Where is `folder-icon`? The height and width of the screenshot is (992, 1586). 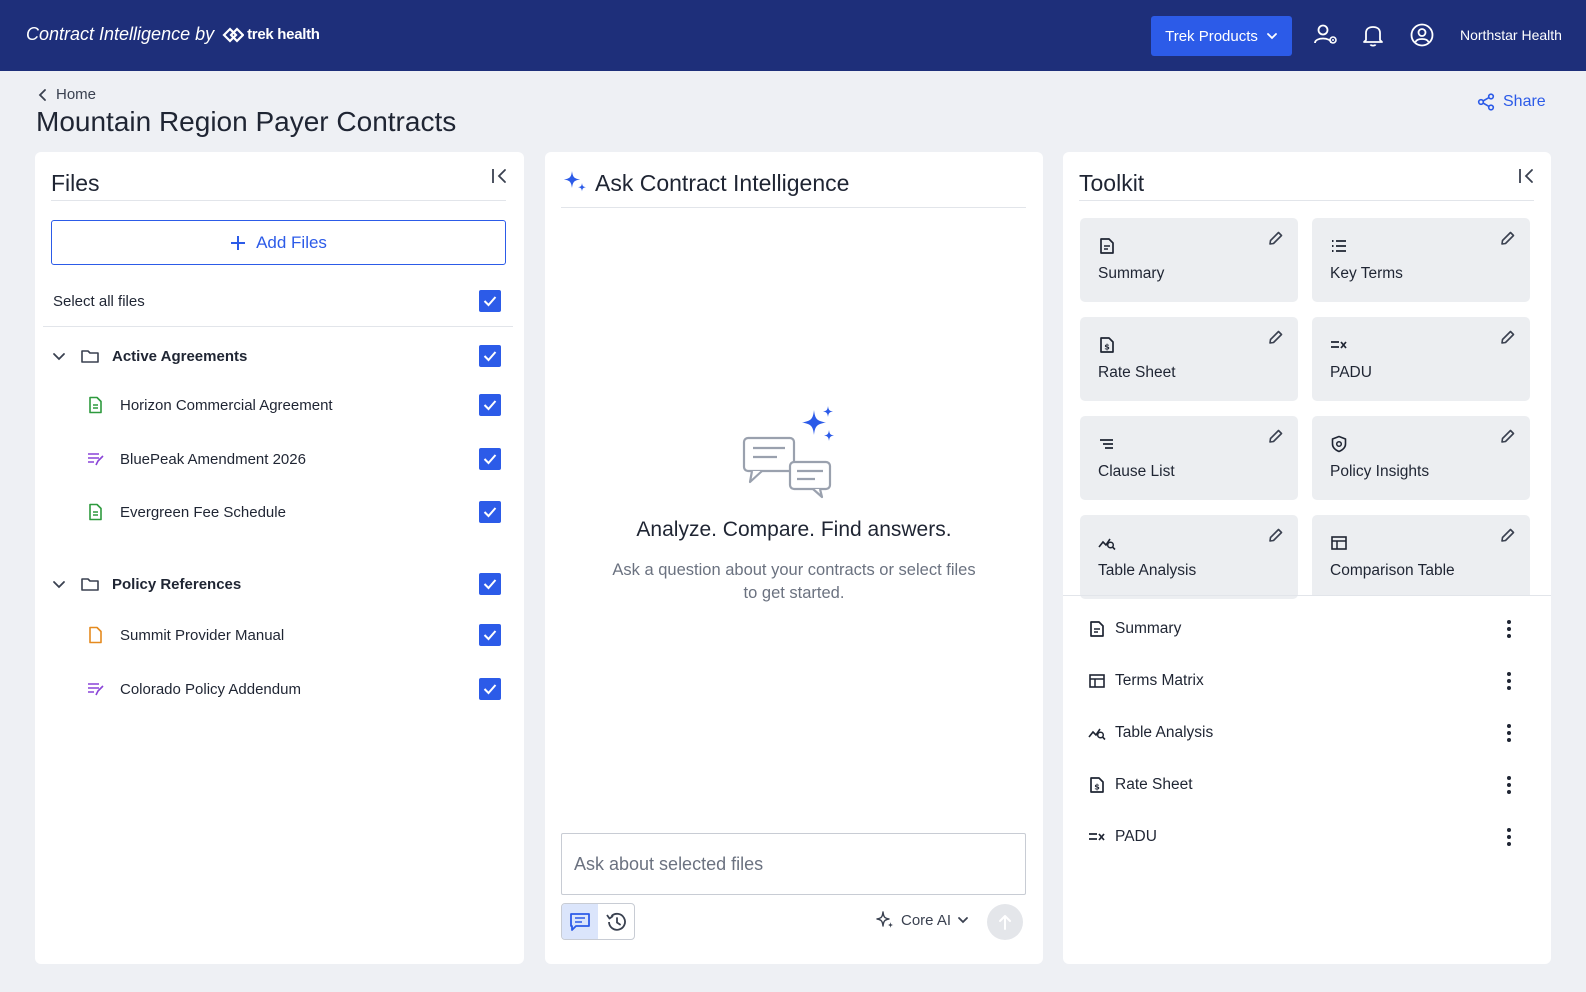 folder-icon is located at coordinates (90, 356).